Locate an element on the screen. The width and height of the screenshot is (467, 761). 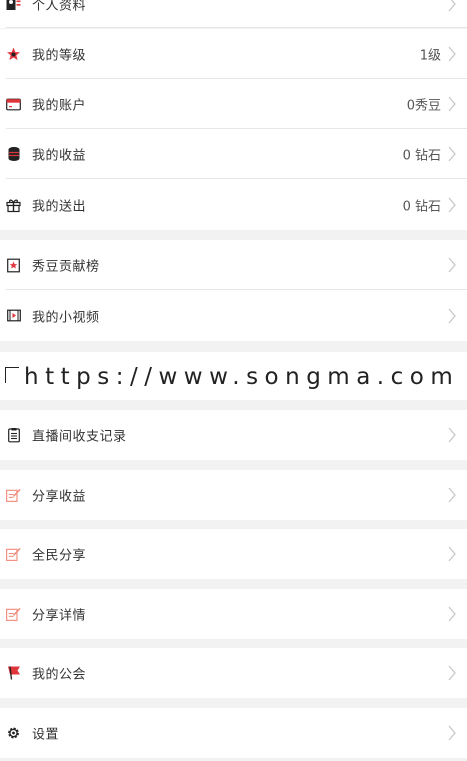
menu-item-label: 秀豆贡献榜 is located at coordinates (66, 267).